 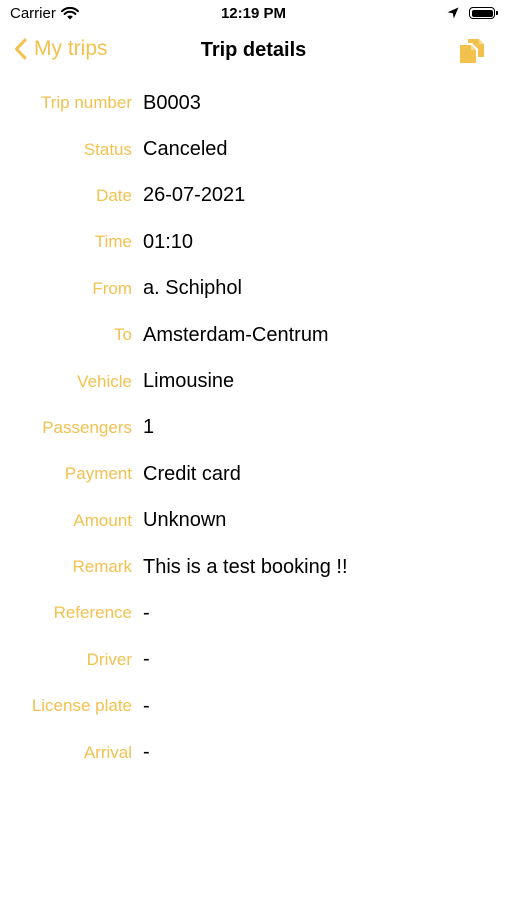 I want to click on detail-value: Unknown, so click(x=185, y=520).